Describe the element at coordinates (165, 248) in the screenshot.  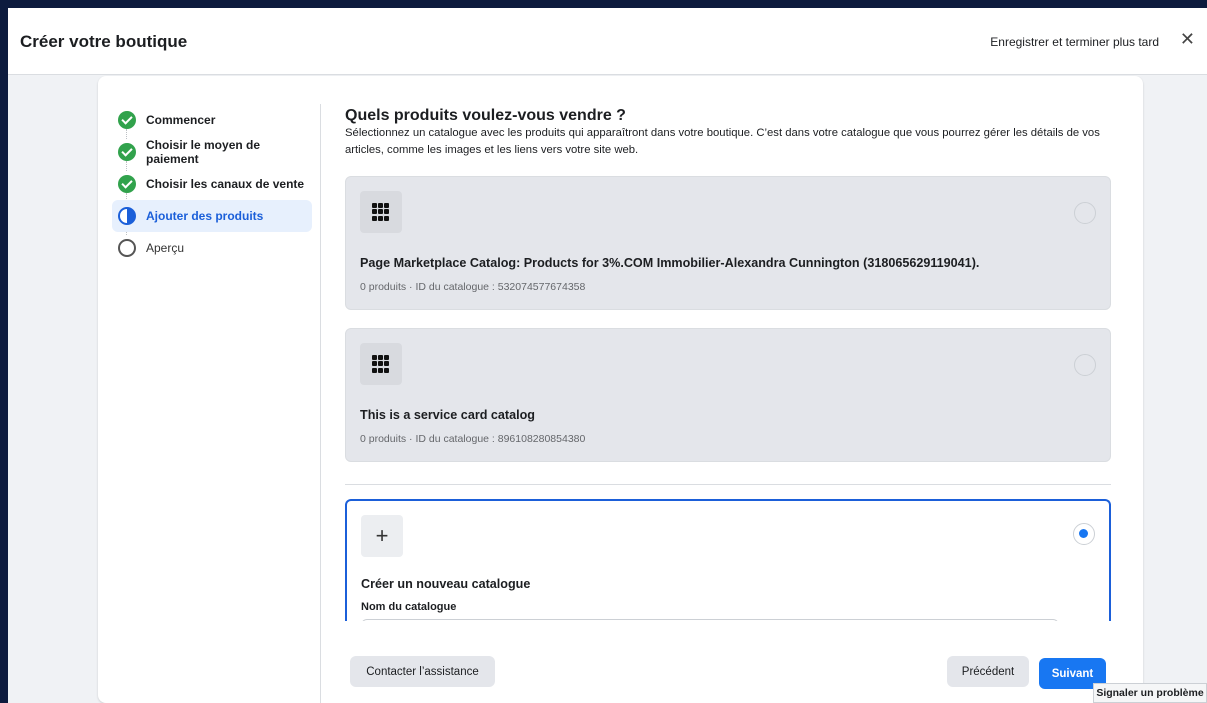
I see `step-label: Aperçu` at that location.